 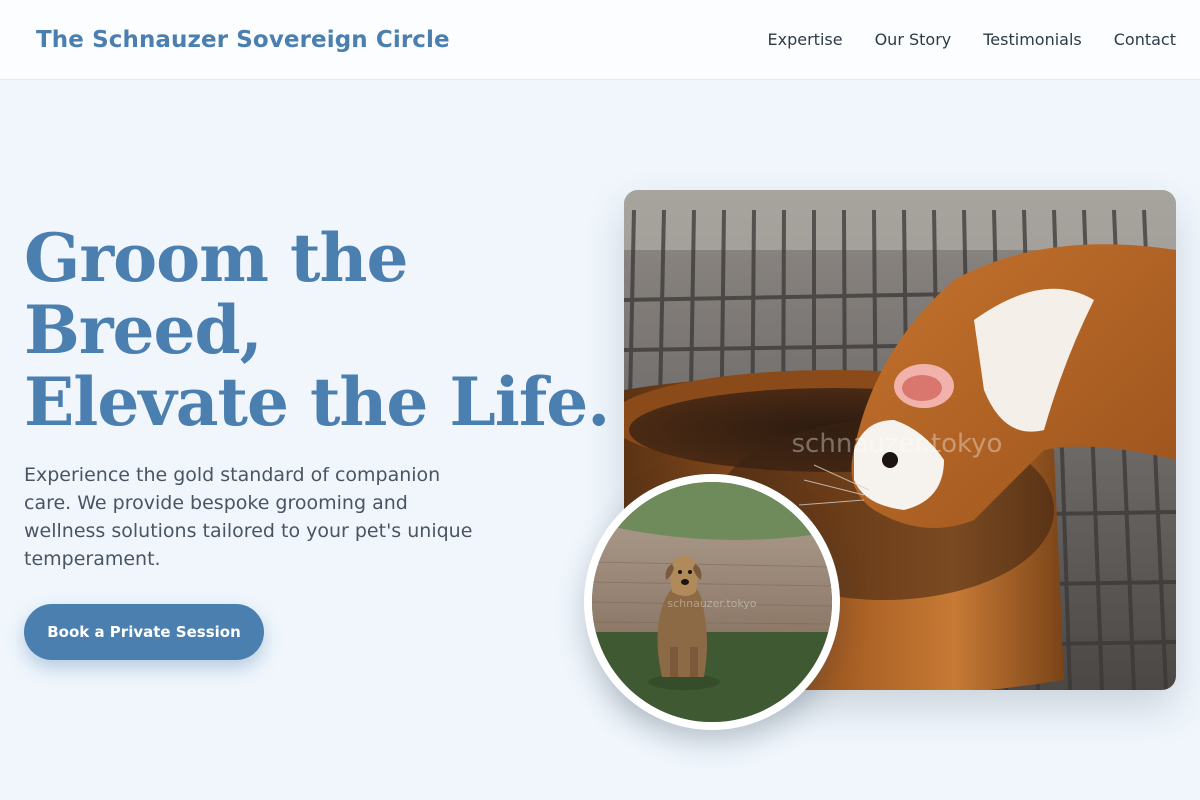 I want to click on hero-title: Groom the Breed, Elevate the Life., so click(x=317, y=330).